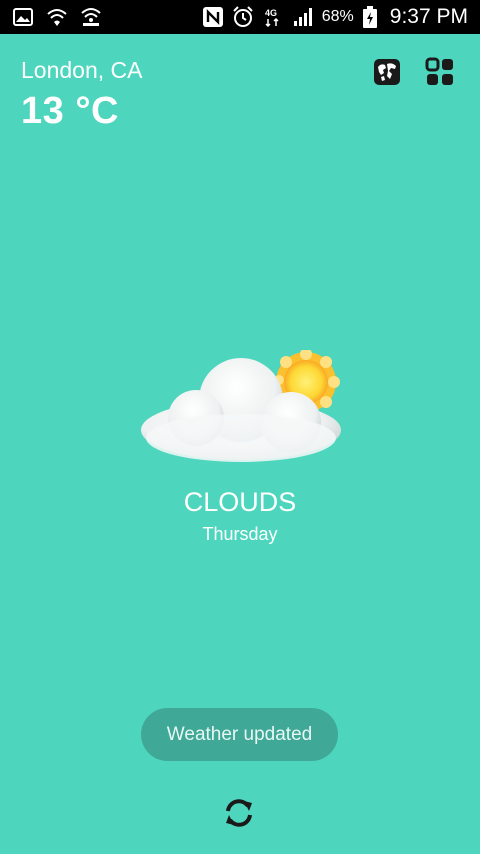 Image resolution: width=480 pixels, height=854 pixels. Describe the element at coordinates (428, 16) in the screenshot. I see `clock: 9:37 PM` at that location.